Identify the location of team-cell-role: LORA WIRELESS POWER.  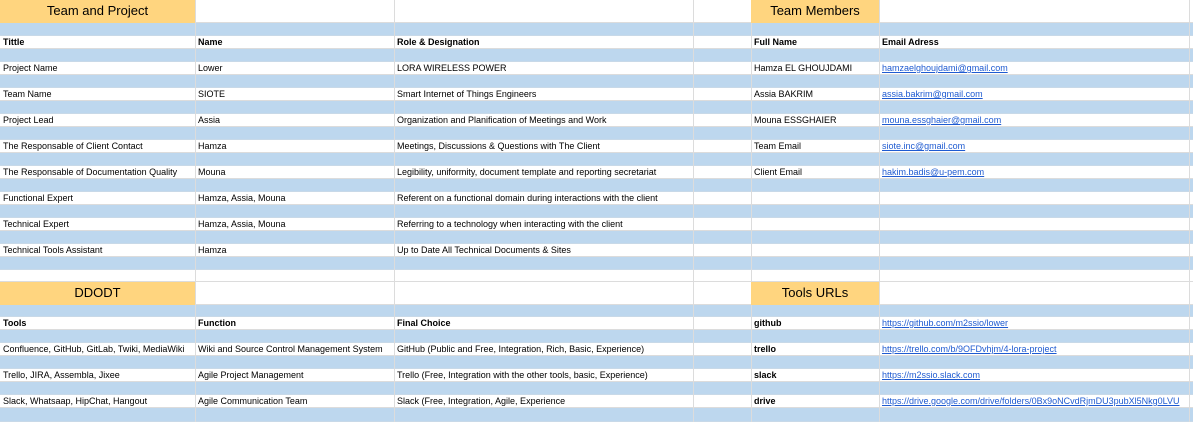
(544, 68).